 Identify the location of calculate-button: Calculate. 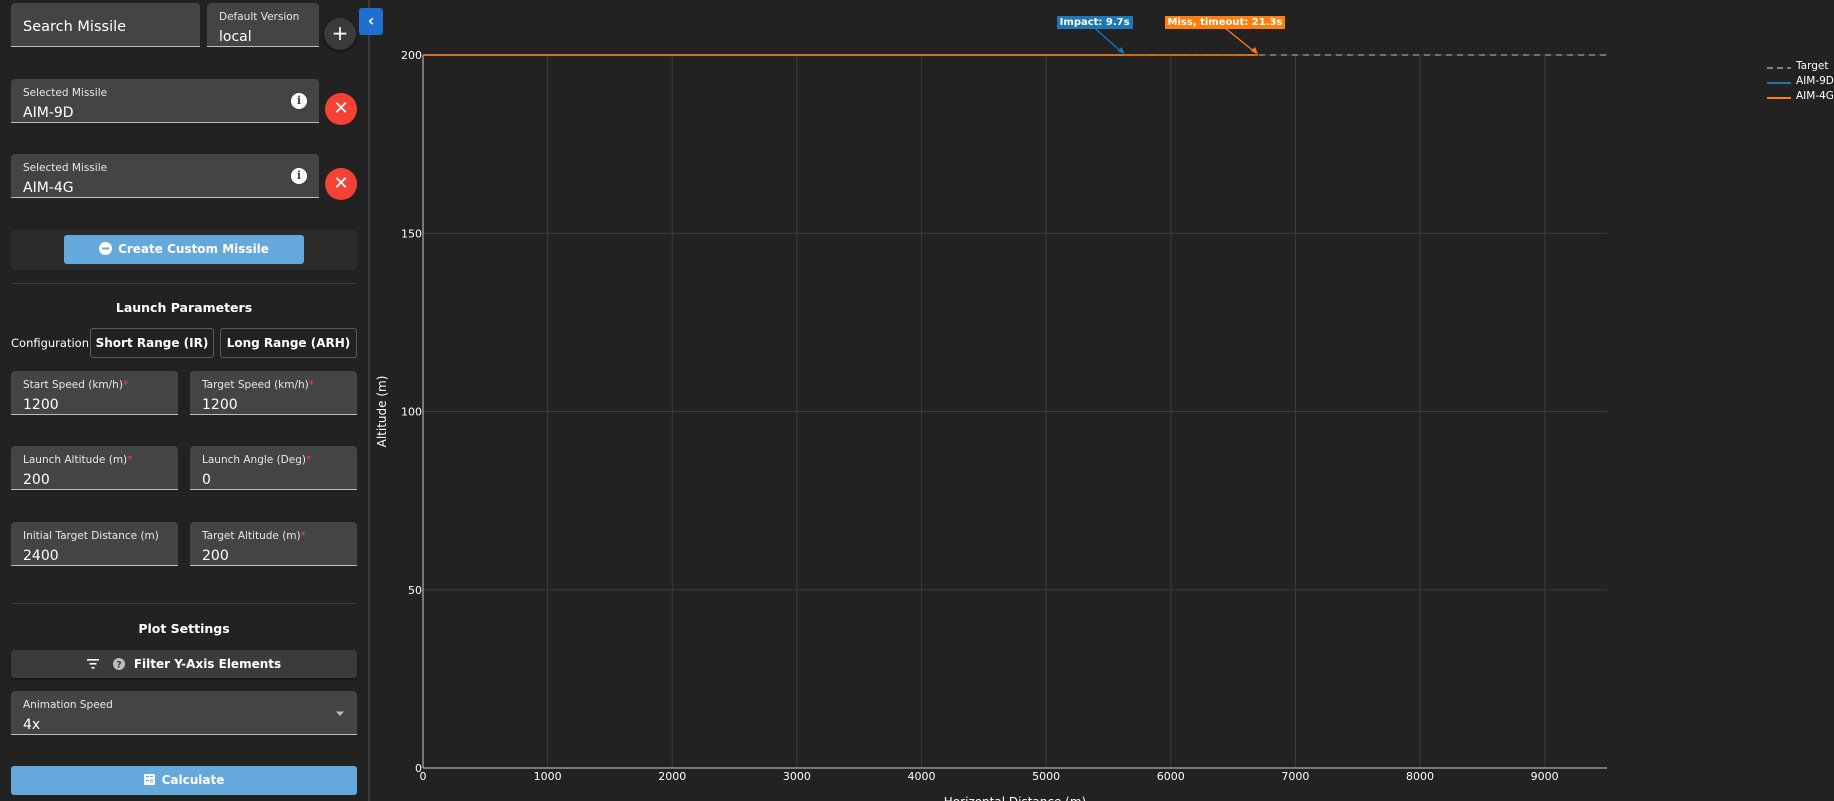
(184, 780).